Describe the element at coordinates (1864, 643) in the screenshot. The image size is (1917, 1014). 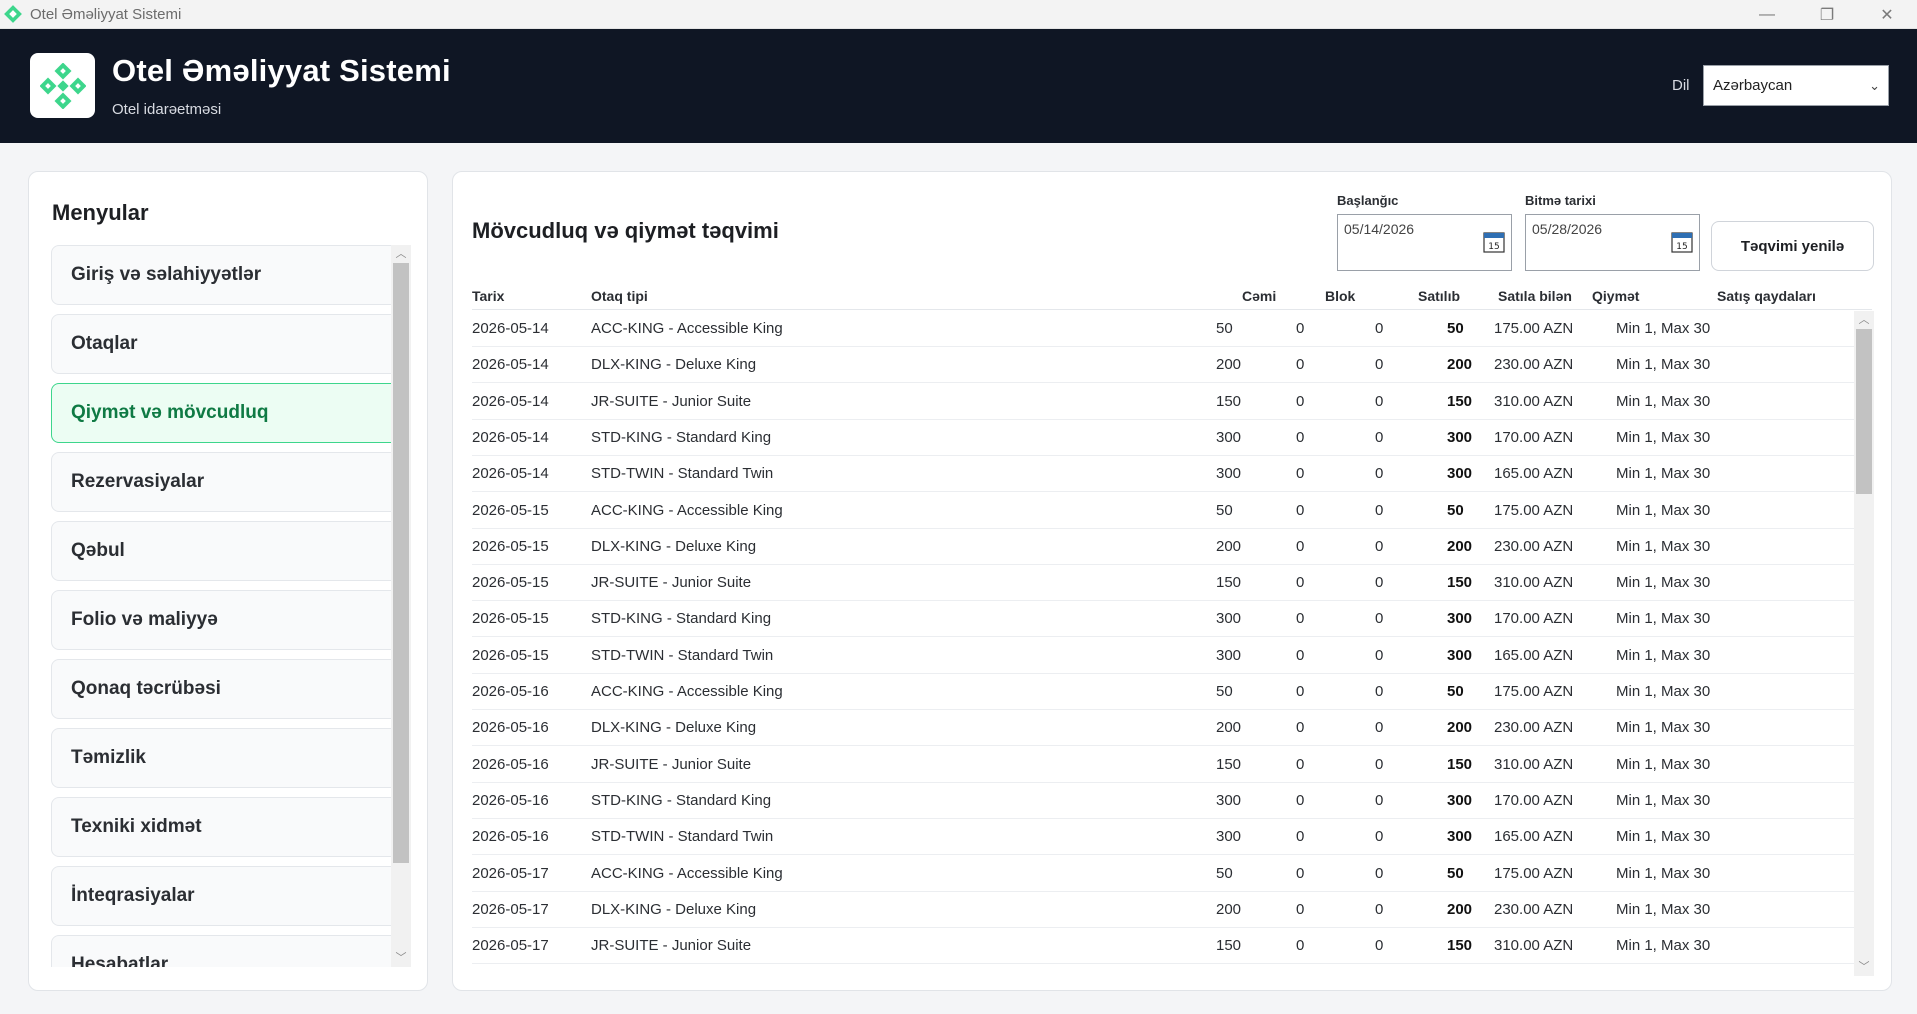
I see `table-scrollbar: ︿ ﹀` at that location.